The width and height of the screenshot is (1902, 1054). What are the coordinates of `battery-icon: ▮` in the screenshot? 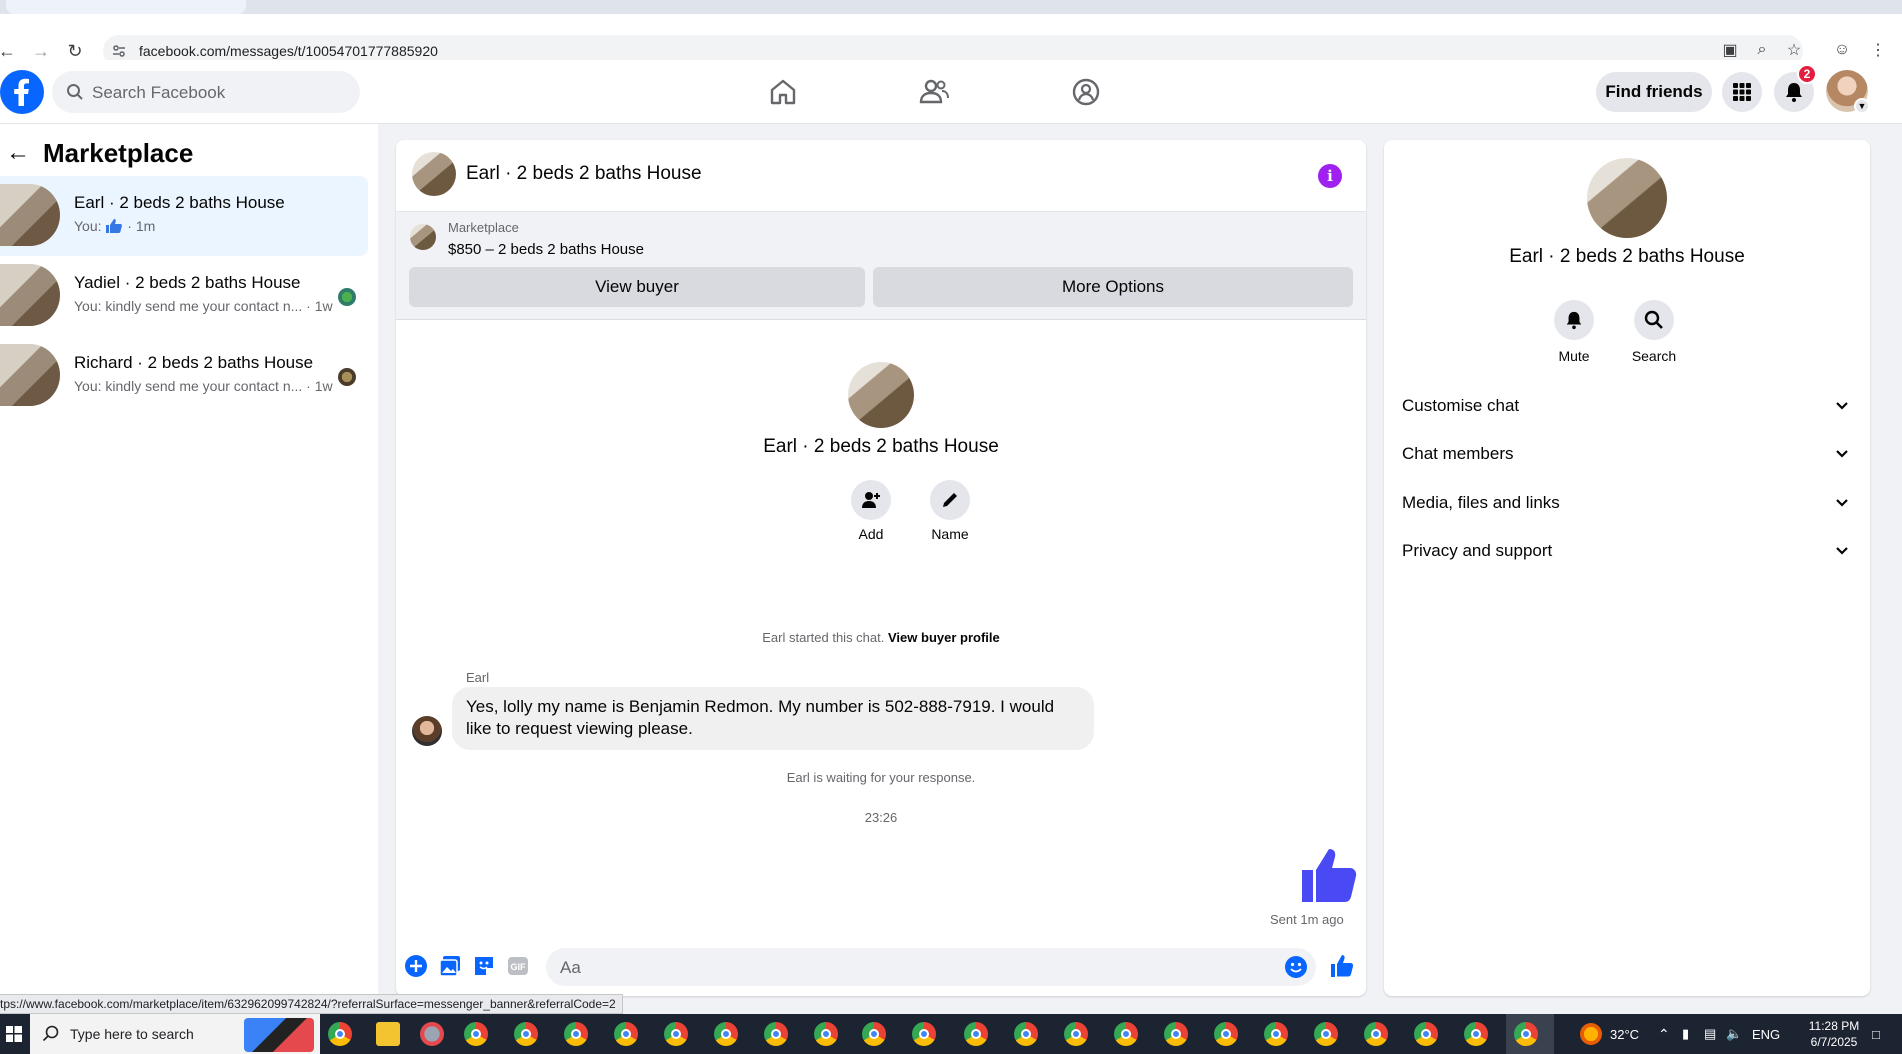 It's located at (1685, 1034).